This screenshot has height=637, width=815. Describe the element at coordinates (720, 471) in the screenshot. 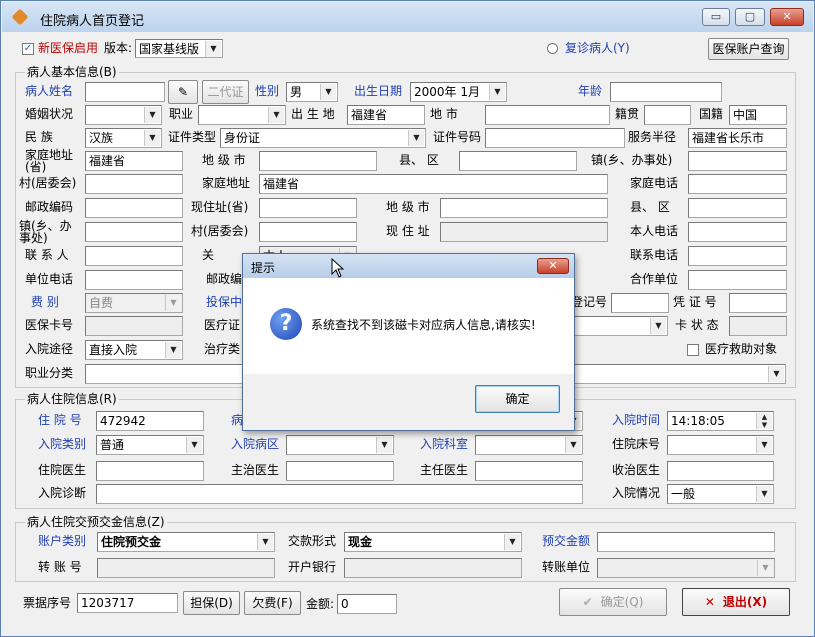

I see `receiving-input` at that location.